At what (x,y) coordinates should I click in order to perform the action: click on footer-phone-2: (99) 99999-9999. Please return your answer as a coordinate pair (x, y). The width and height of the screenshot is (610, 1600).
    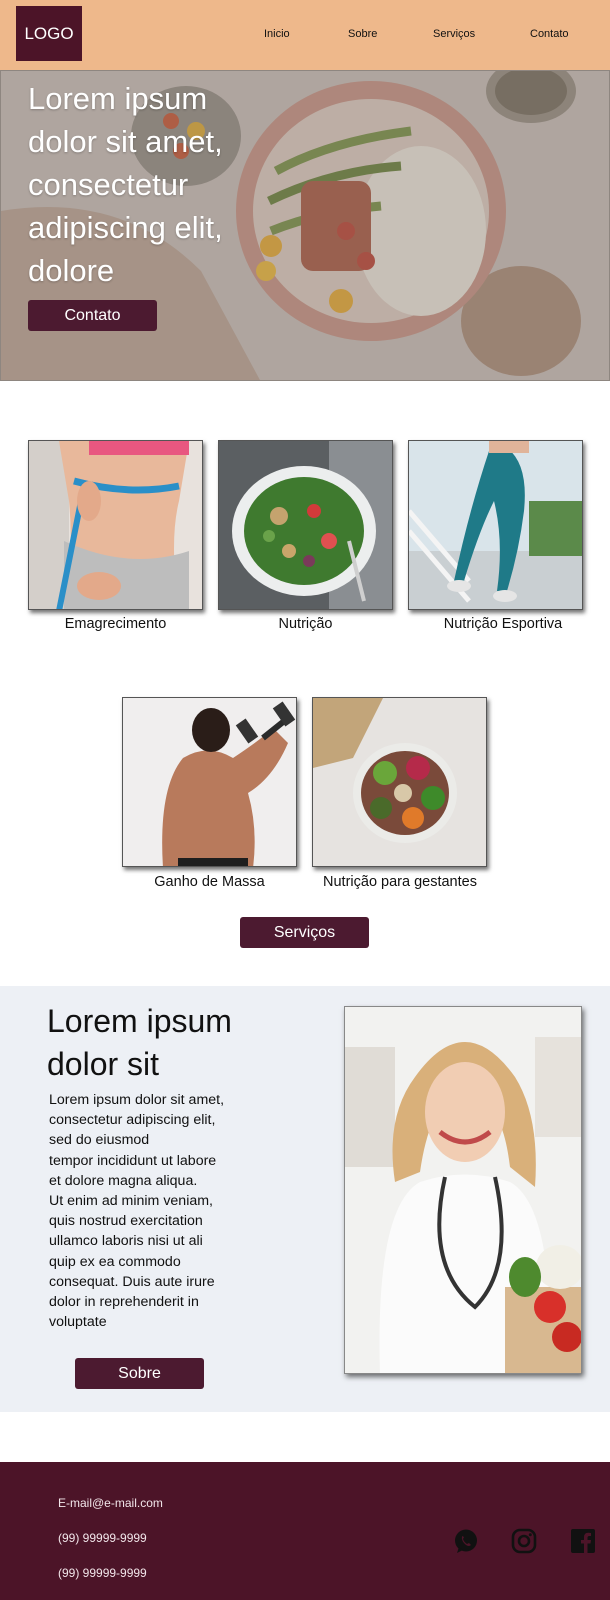
    Looking at the image, I should click on (102, 1573).